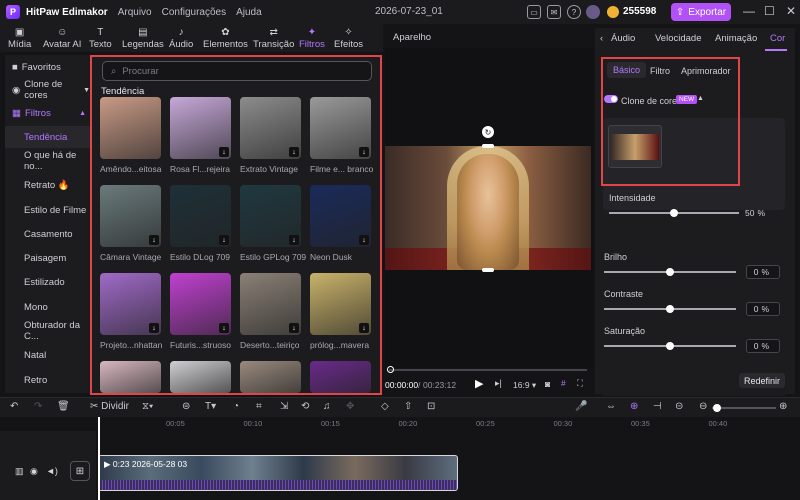 The width and height of the screenshot is (800, 500). I want to click on resize-handle-bottom, so click(488, 270).